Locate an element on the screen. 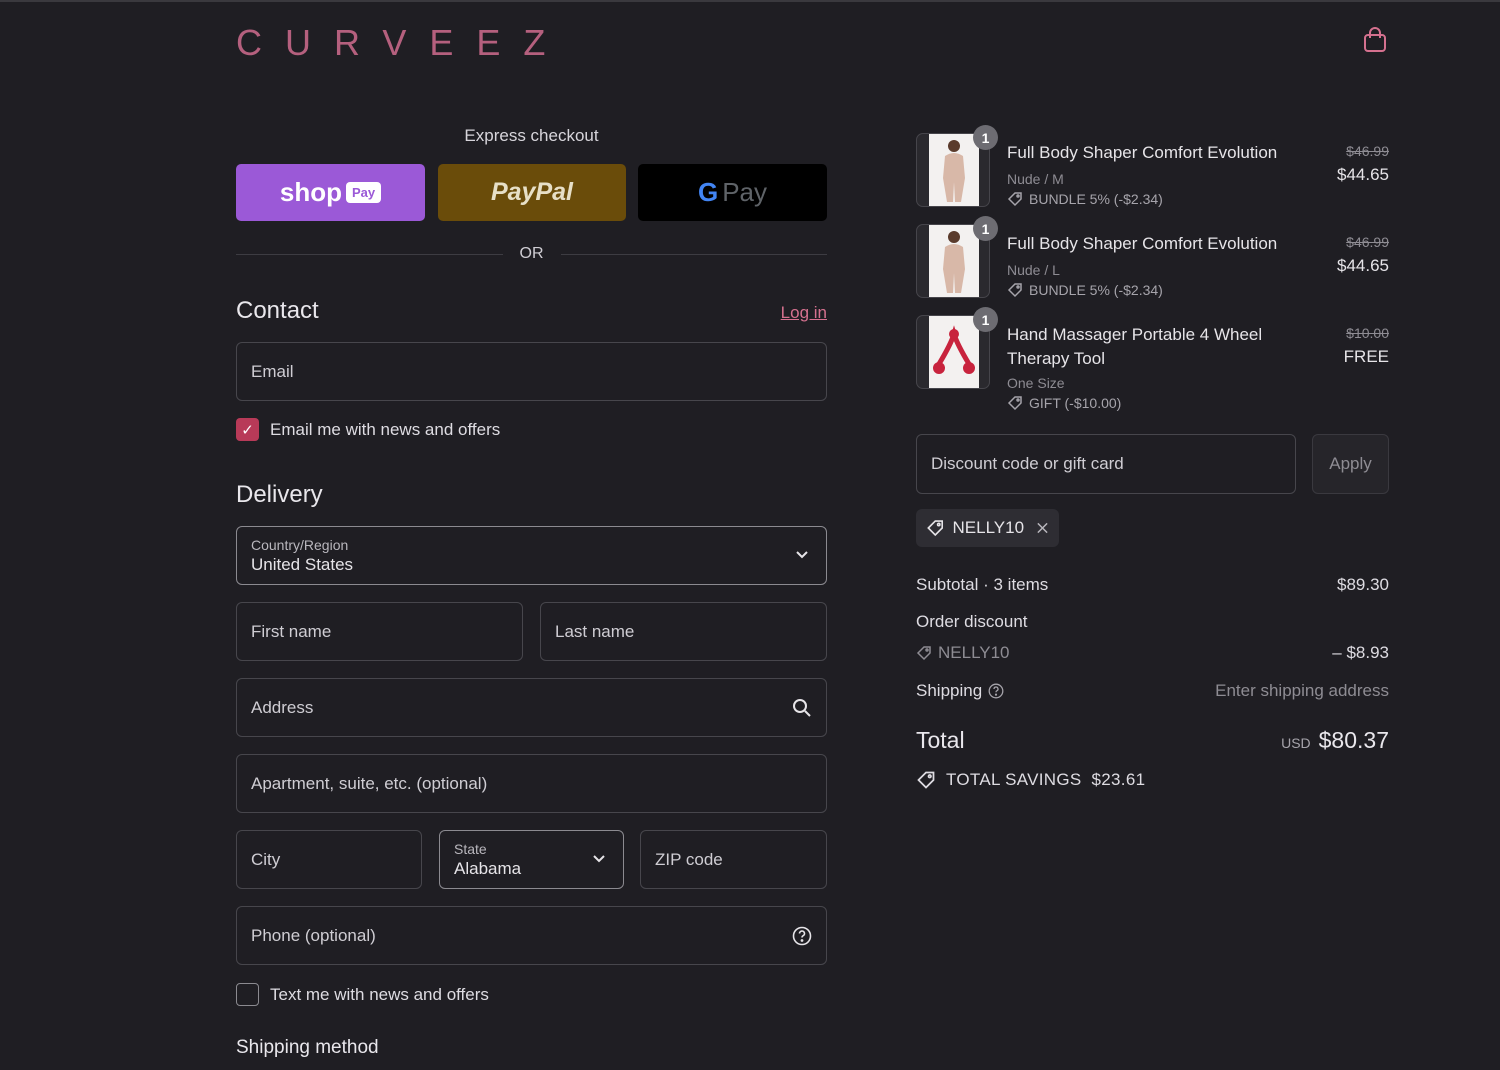 The width and height of the screenshot is (1500, 1070). address-placeholder: Address is located at coordinates (282, 707).